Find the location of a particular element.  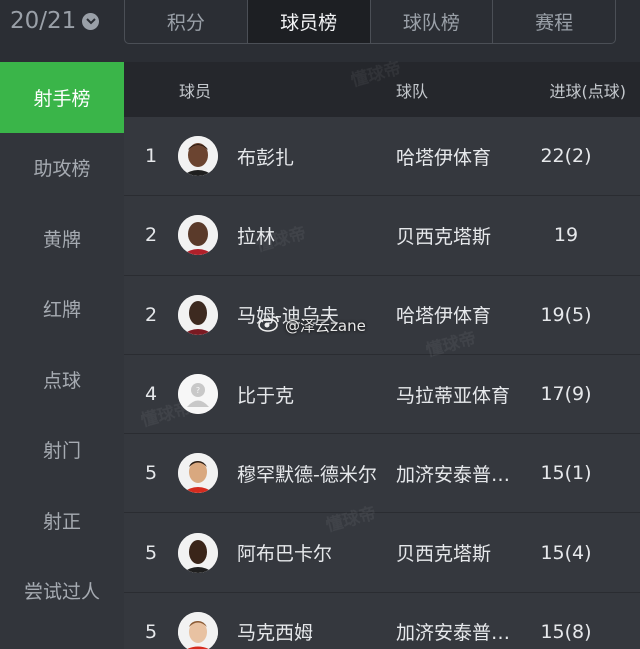

header-team: 球队 is located at coordinates (412, 91).